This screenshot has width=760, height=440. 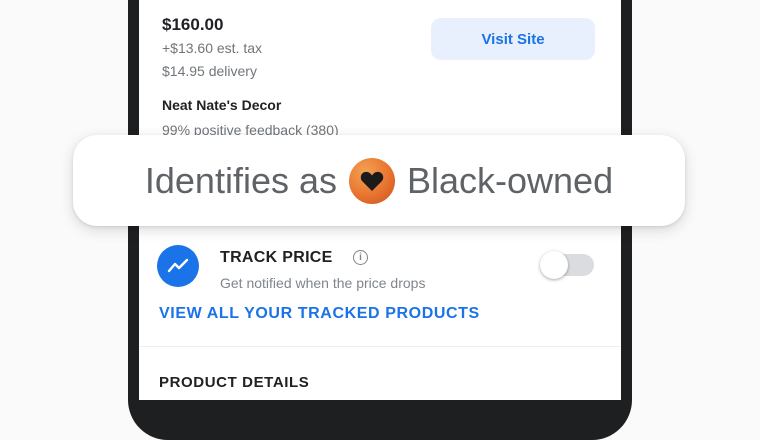 What do you see at coordinates (360, 257) in the screenshot?
I see `info-icon: i` at bounding box center [360, 257].